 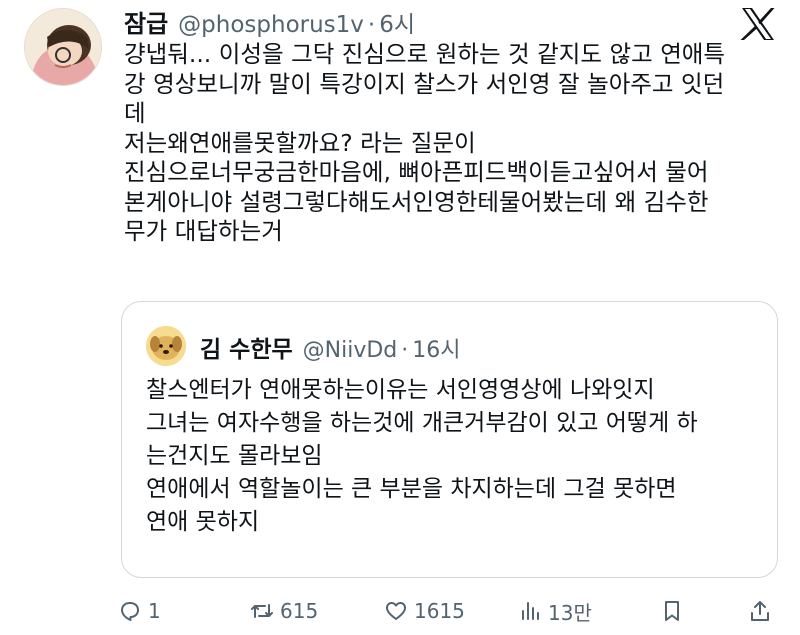 I want to click on author-avatar, so click(x=63, y=47).